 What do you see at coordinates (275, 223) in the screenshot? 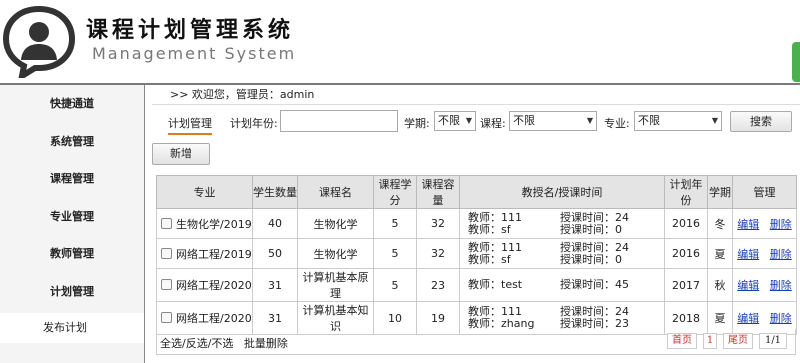
I see `row-students: 40` at bounding box center [275, 223].